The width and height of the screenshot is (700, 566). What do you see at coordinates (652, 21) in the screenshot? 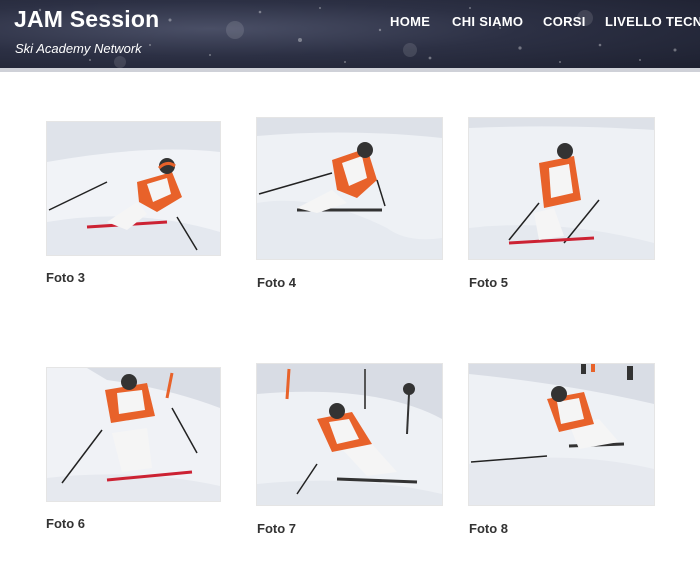
I see `nav-item-livello-tecnico: LIVELLO TECNI` at bounding box center [652, 21].